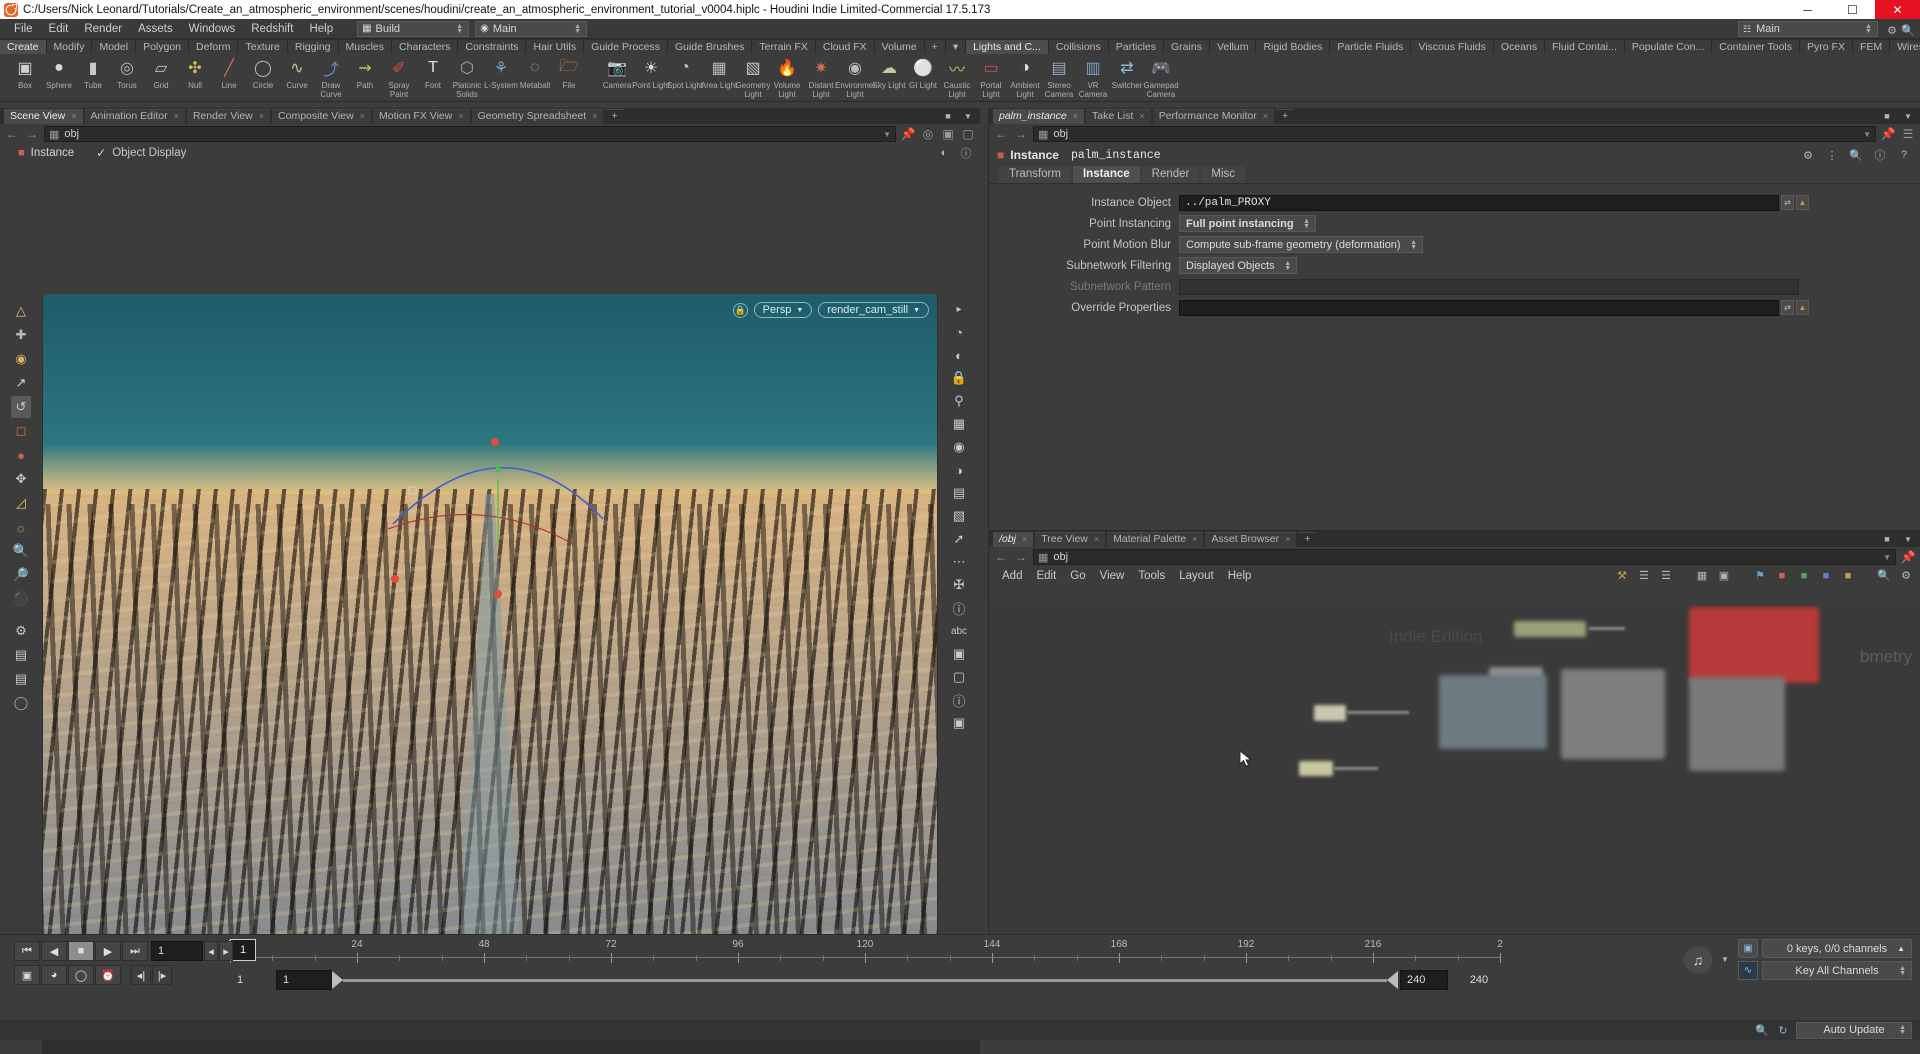  What do you see at coordinates (1112, 576) in the screenshot?
I see `network-menu-view: View` at bounding box center [1112, 576].